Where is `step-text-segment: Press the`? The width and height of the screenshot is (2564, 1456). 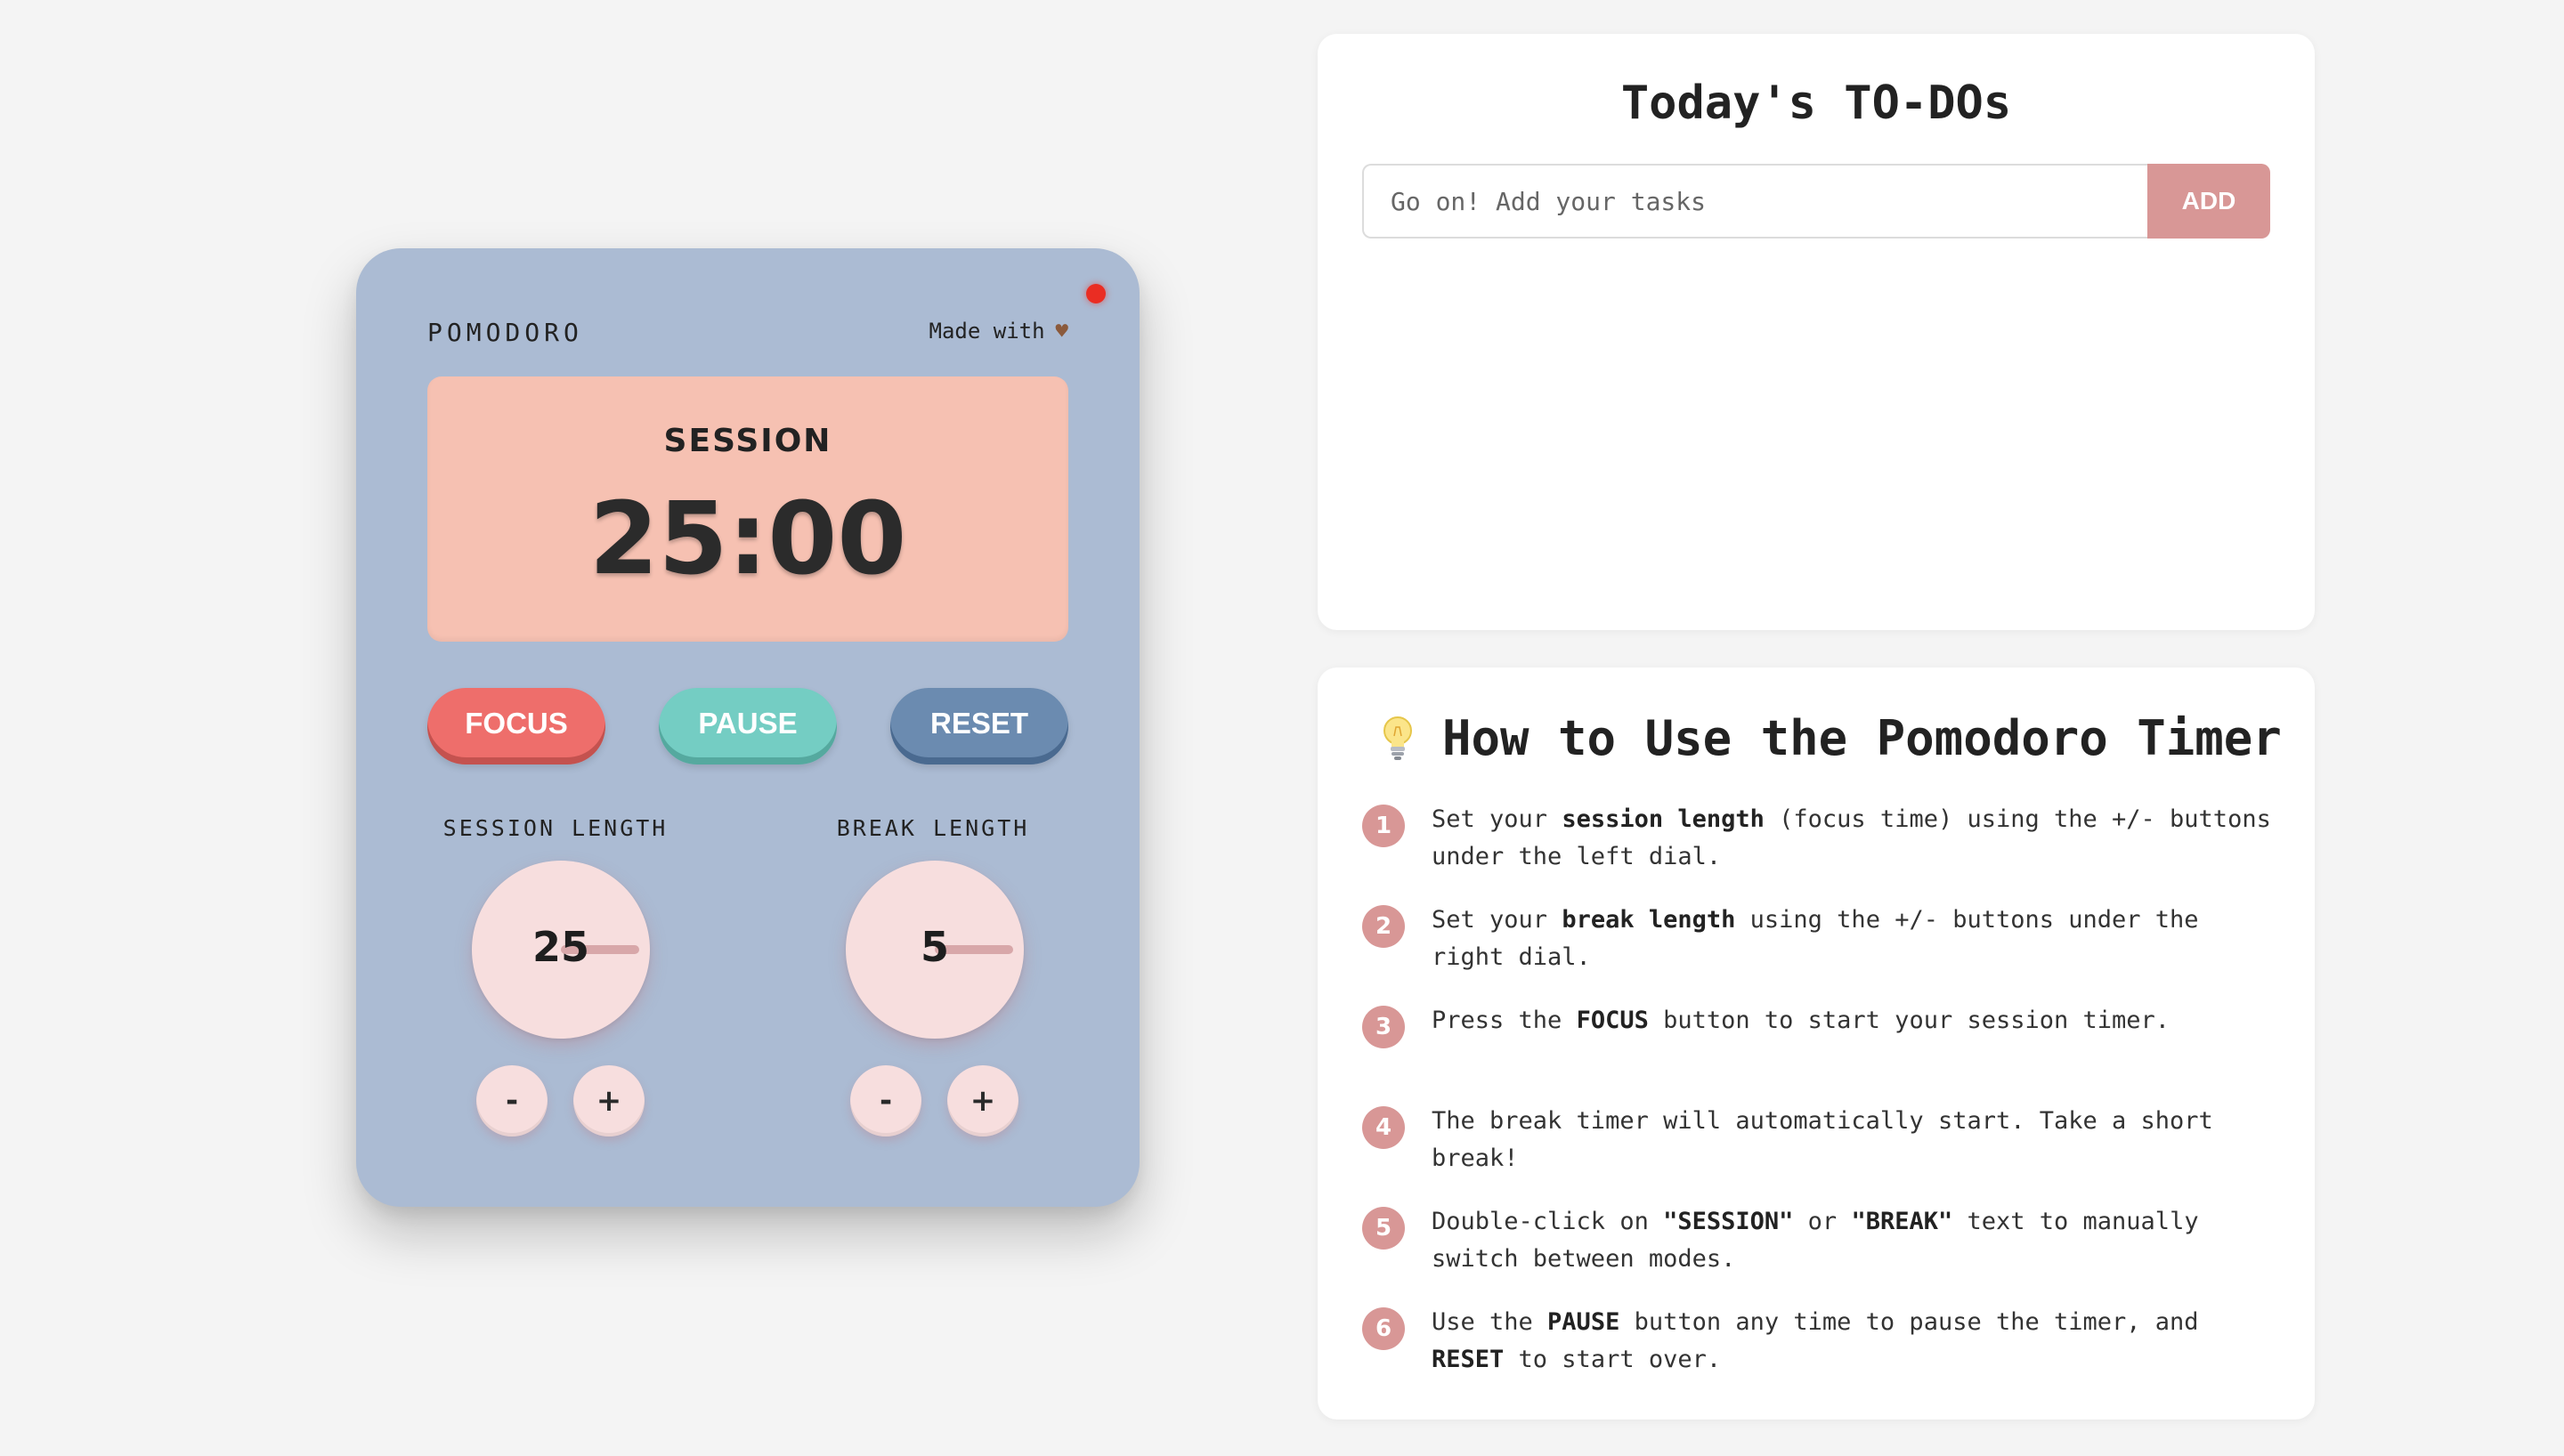 step-text-segment: Press the is located at coordinates (1504, 1020).